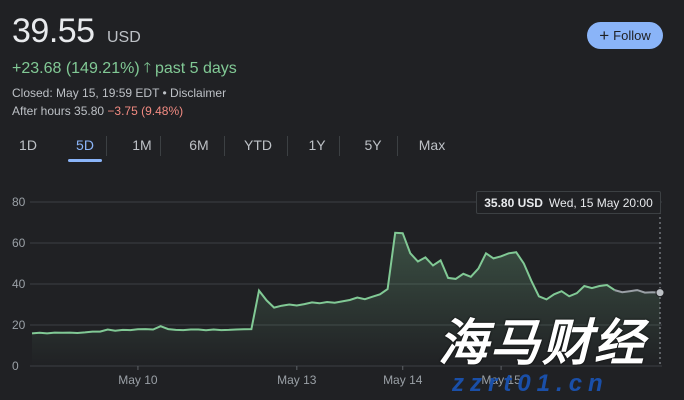 The image size is (684, 400). I want to click on watermark-url: zzrt01.cn, so click(530, 383).